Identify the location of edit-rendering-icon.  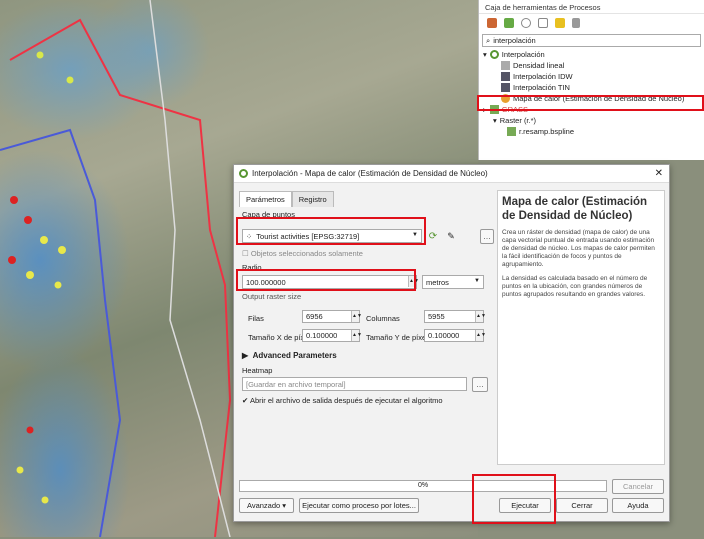
(560, 23).